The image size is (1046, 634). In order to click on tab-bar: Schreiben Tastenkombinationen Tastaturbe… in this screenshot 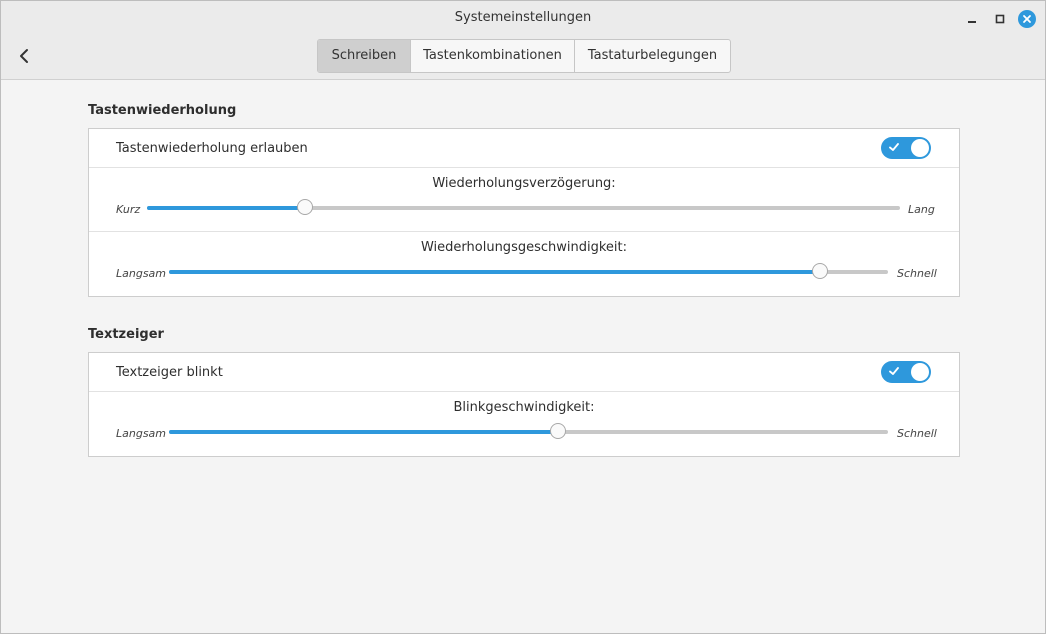, I will do `click(524, 56)`.